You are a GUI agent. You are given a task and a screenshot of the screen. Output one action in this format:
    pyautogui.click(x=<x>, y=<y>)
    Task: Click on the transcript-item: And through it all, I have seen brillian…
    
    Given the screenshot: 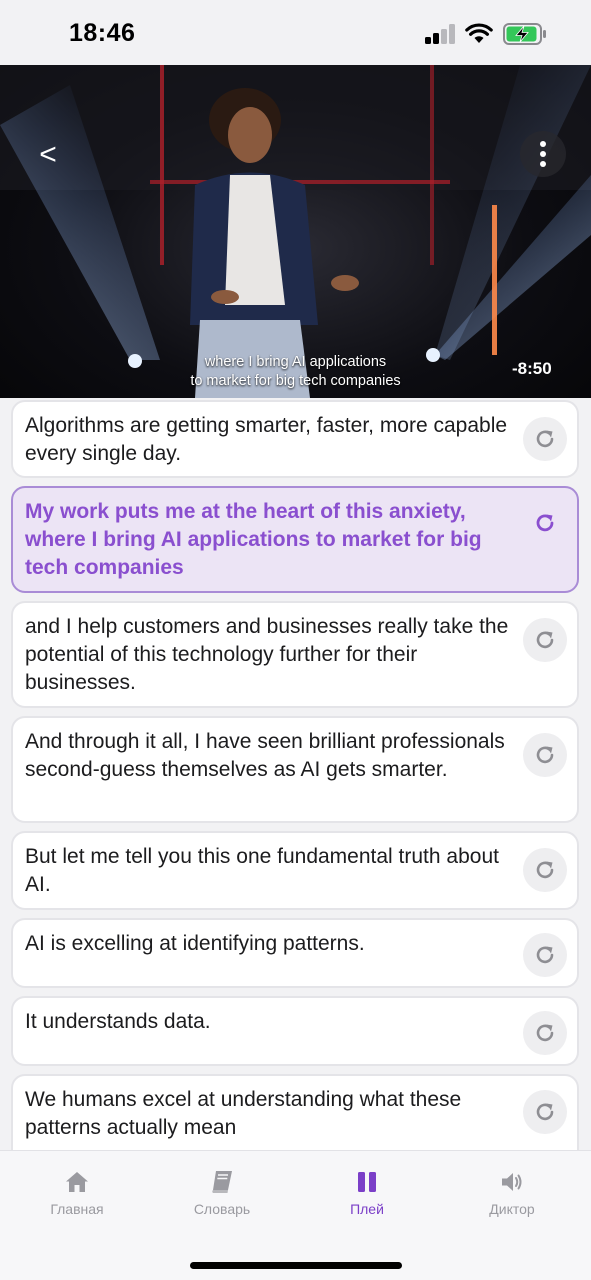 What is the action you would take?
    pyautogui.click(x=295, y=769)
    